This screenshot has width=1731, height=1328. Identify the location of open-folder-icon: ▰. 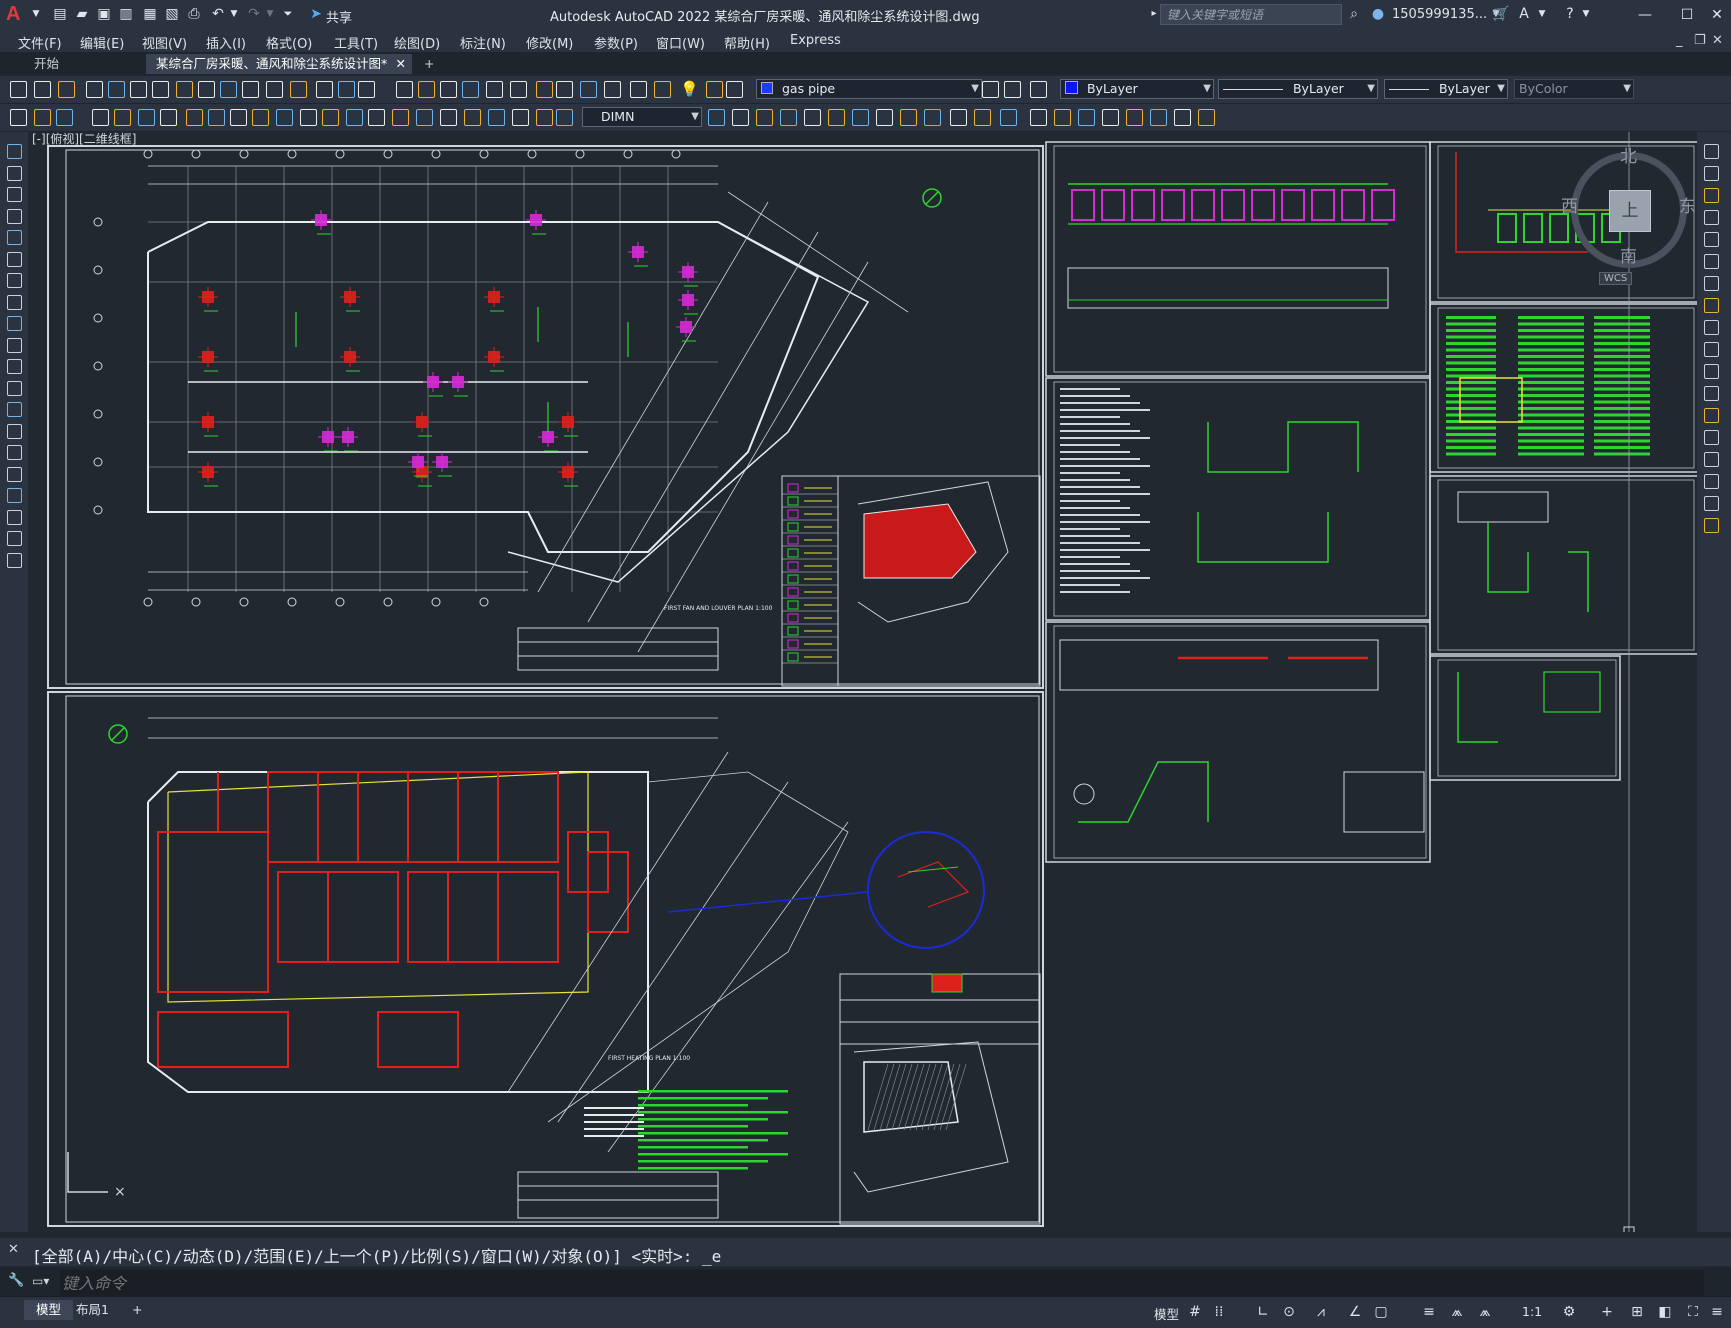
(82, 14).